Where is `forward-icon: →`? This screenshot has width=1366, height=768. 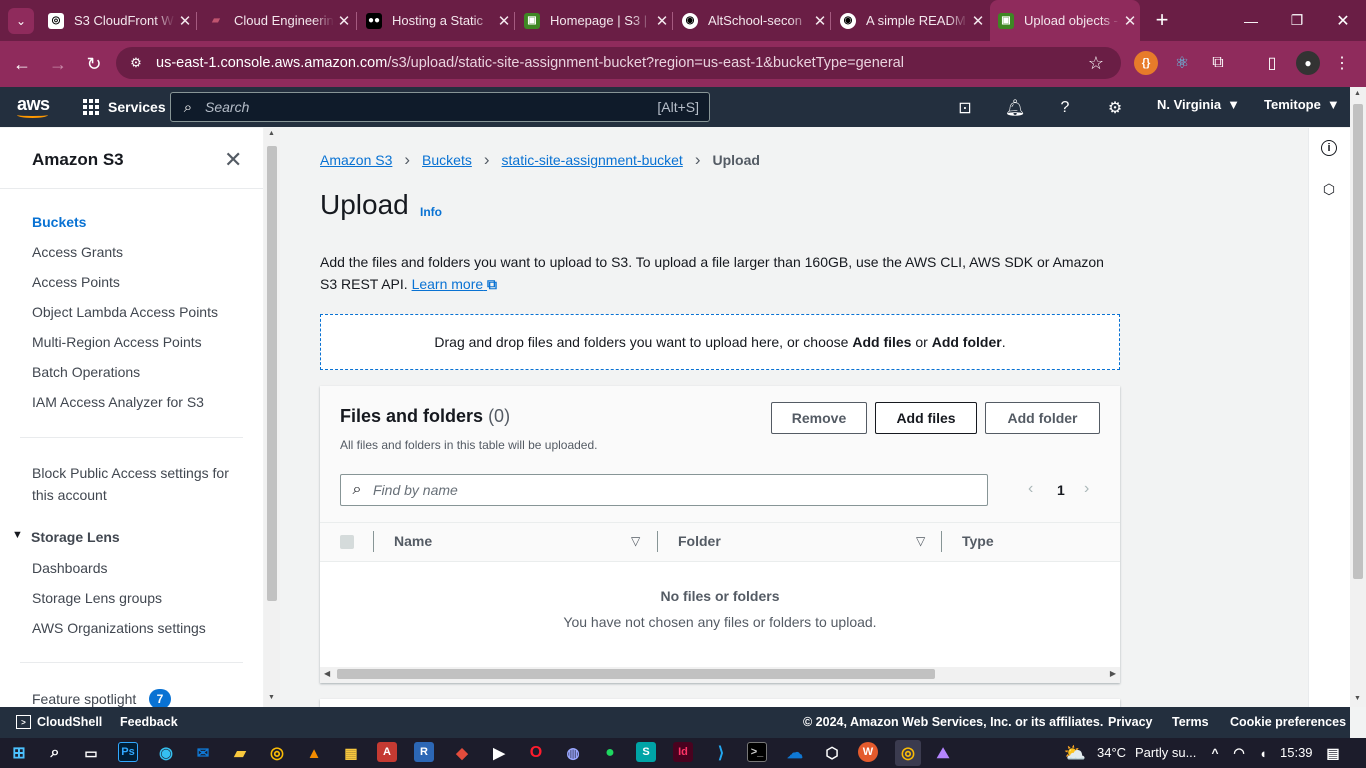
forward-icon: → is located at coordinates (58, 64).